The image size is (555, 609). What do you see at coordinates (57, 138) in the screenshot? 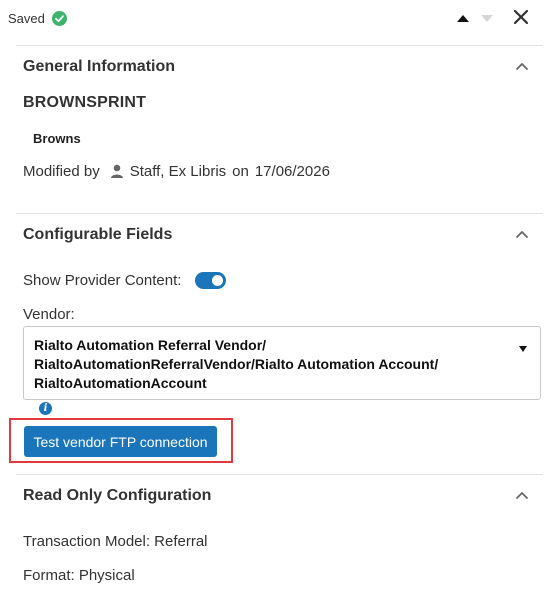
I see `record-subtitle: Browns` at bounding box center [57, 138].